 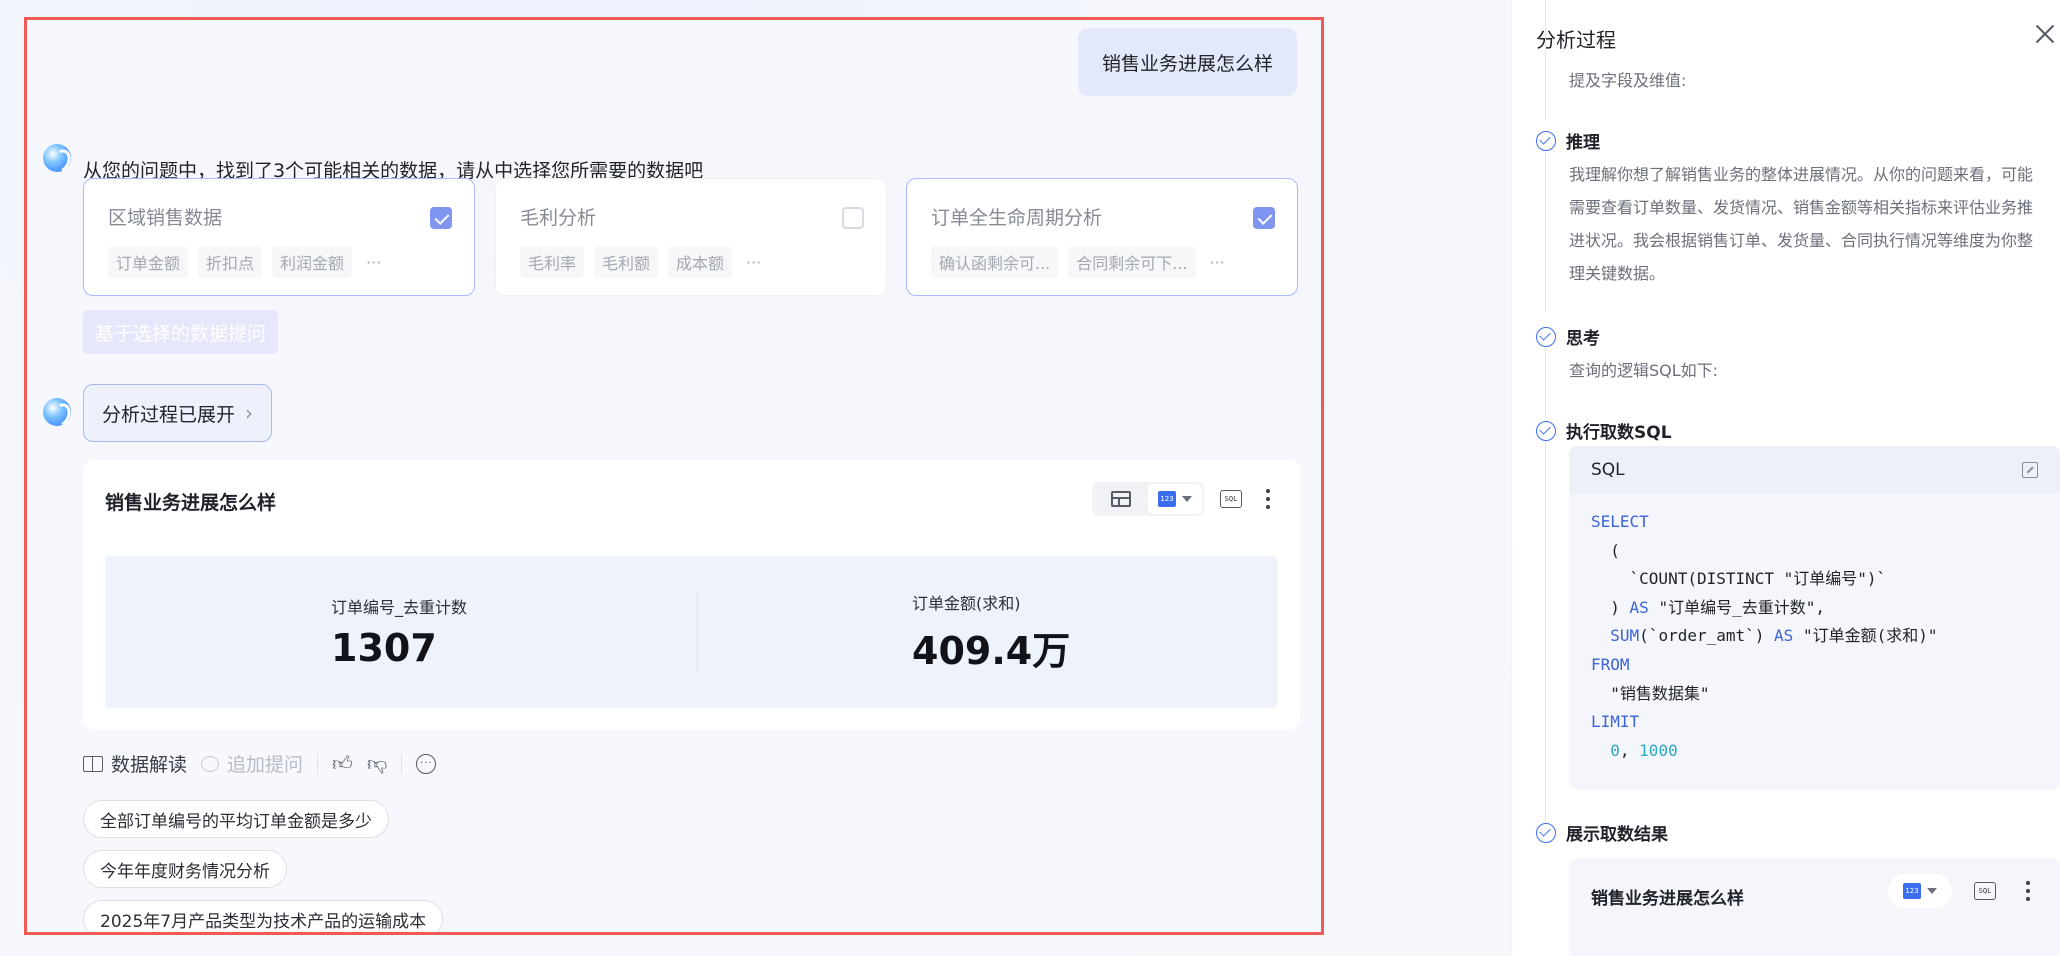 What do you see at coordinates (552, 262) in the screenshot?
I see `field-tag: 毛利率` at bounding box center [552, 262].